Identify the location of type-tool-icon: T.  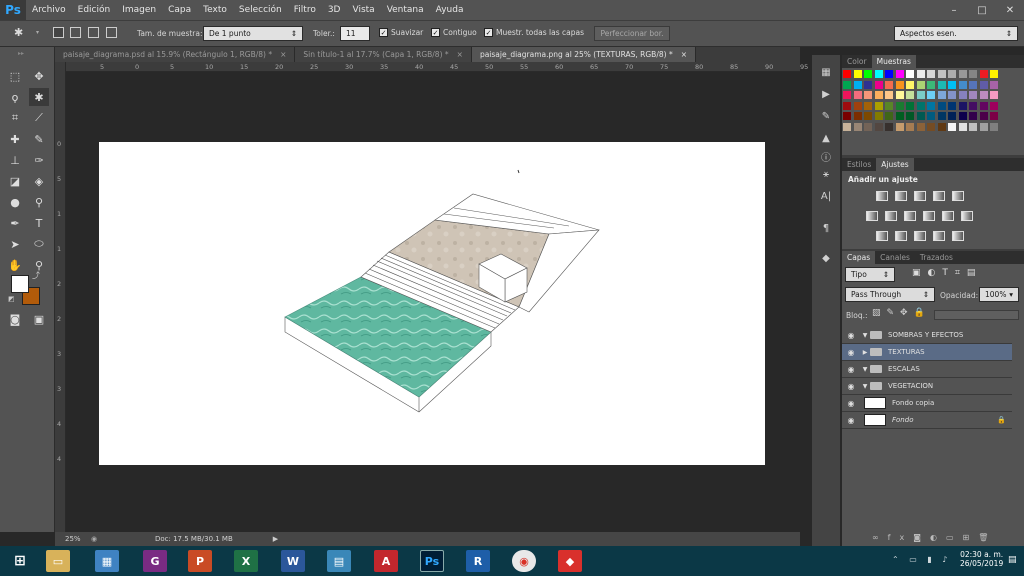
(39, 223).